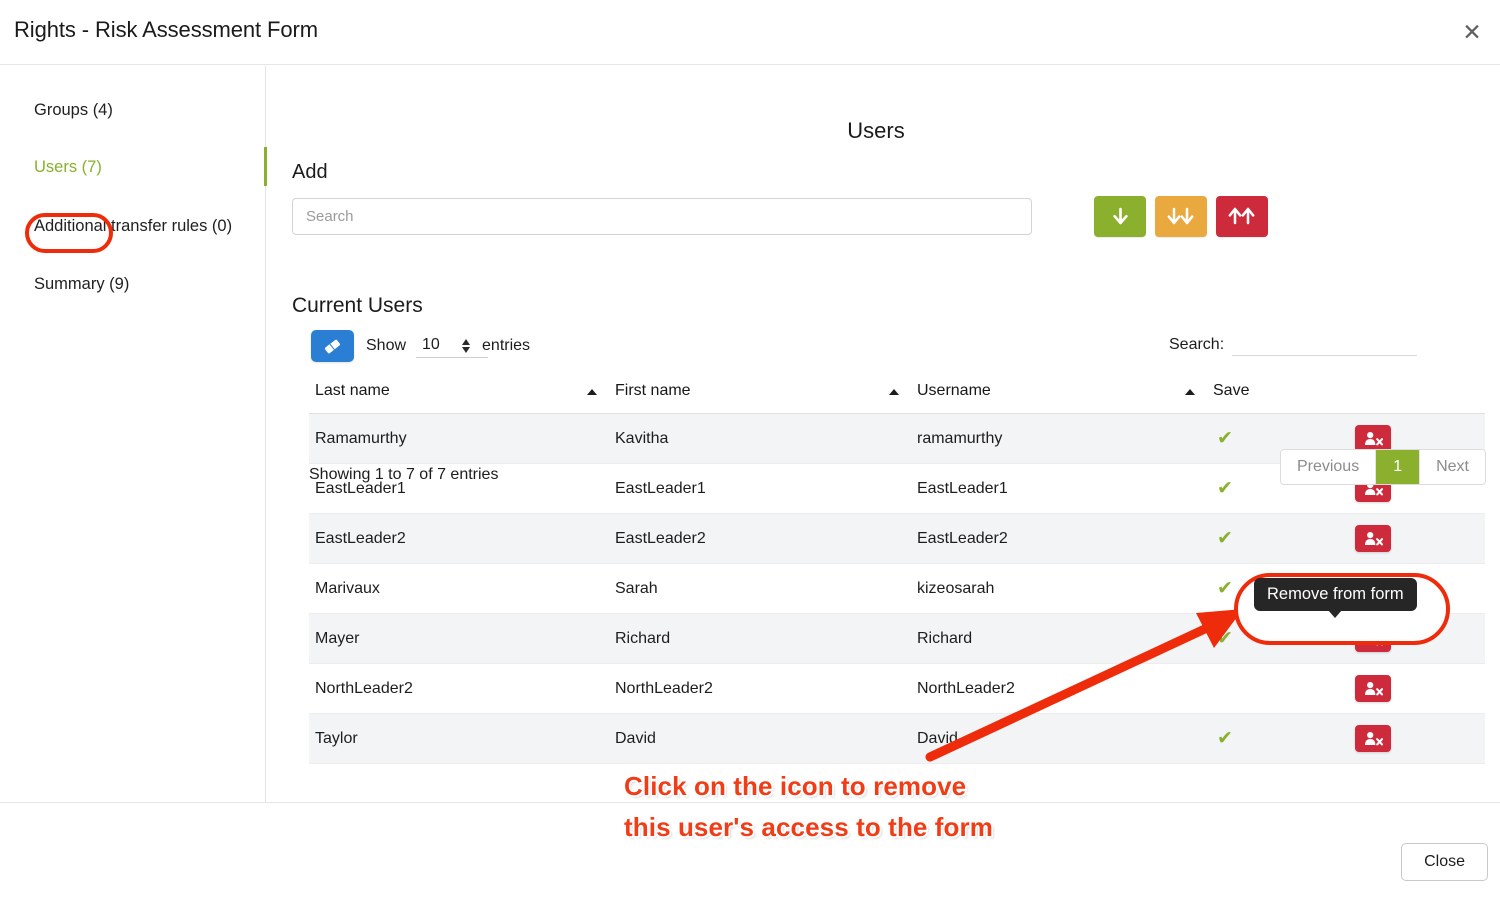 The image size is (1500, 899). I want to click on entries-label: entries, so click(506, 345).